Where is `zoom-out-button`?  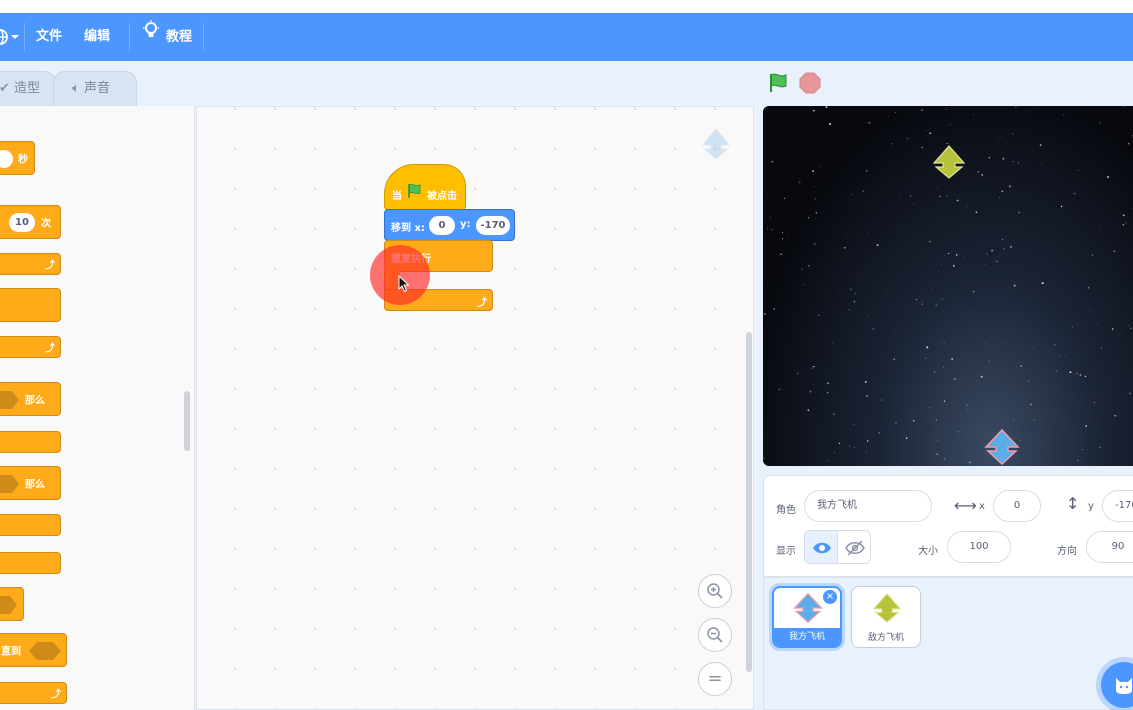
zoom-out-button is located at coordinates (715, 635).